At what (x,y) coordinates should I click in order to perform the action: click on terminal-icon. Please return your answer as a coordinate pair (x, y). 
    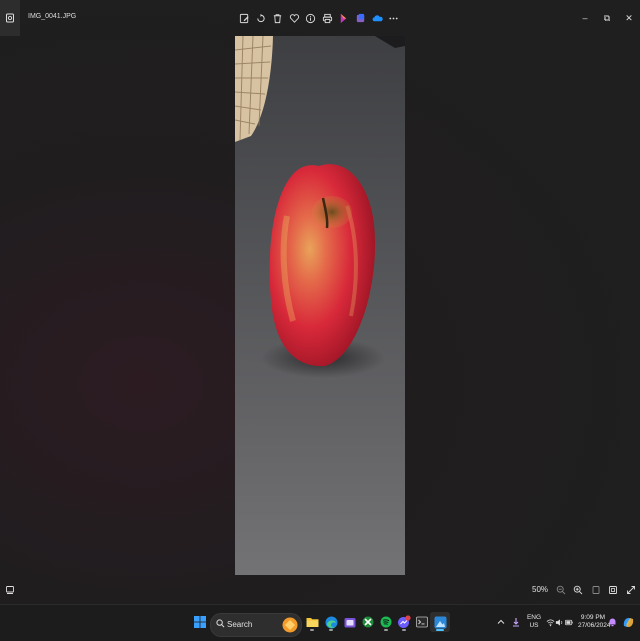
    Looking at the image, I should click on (422, 622).